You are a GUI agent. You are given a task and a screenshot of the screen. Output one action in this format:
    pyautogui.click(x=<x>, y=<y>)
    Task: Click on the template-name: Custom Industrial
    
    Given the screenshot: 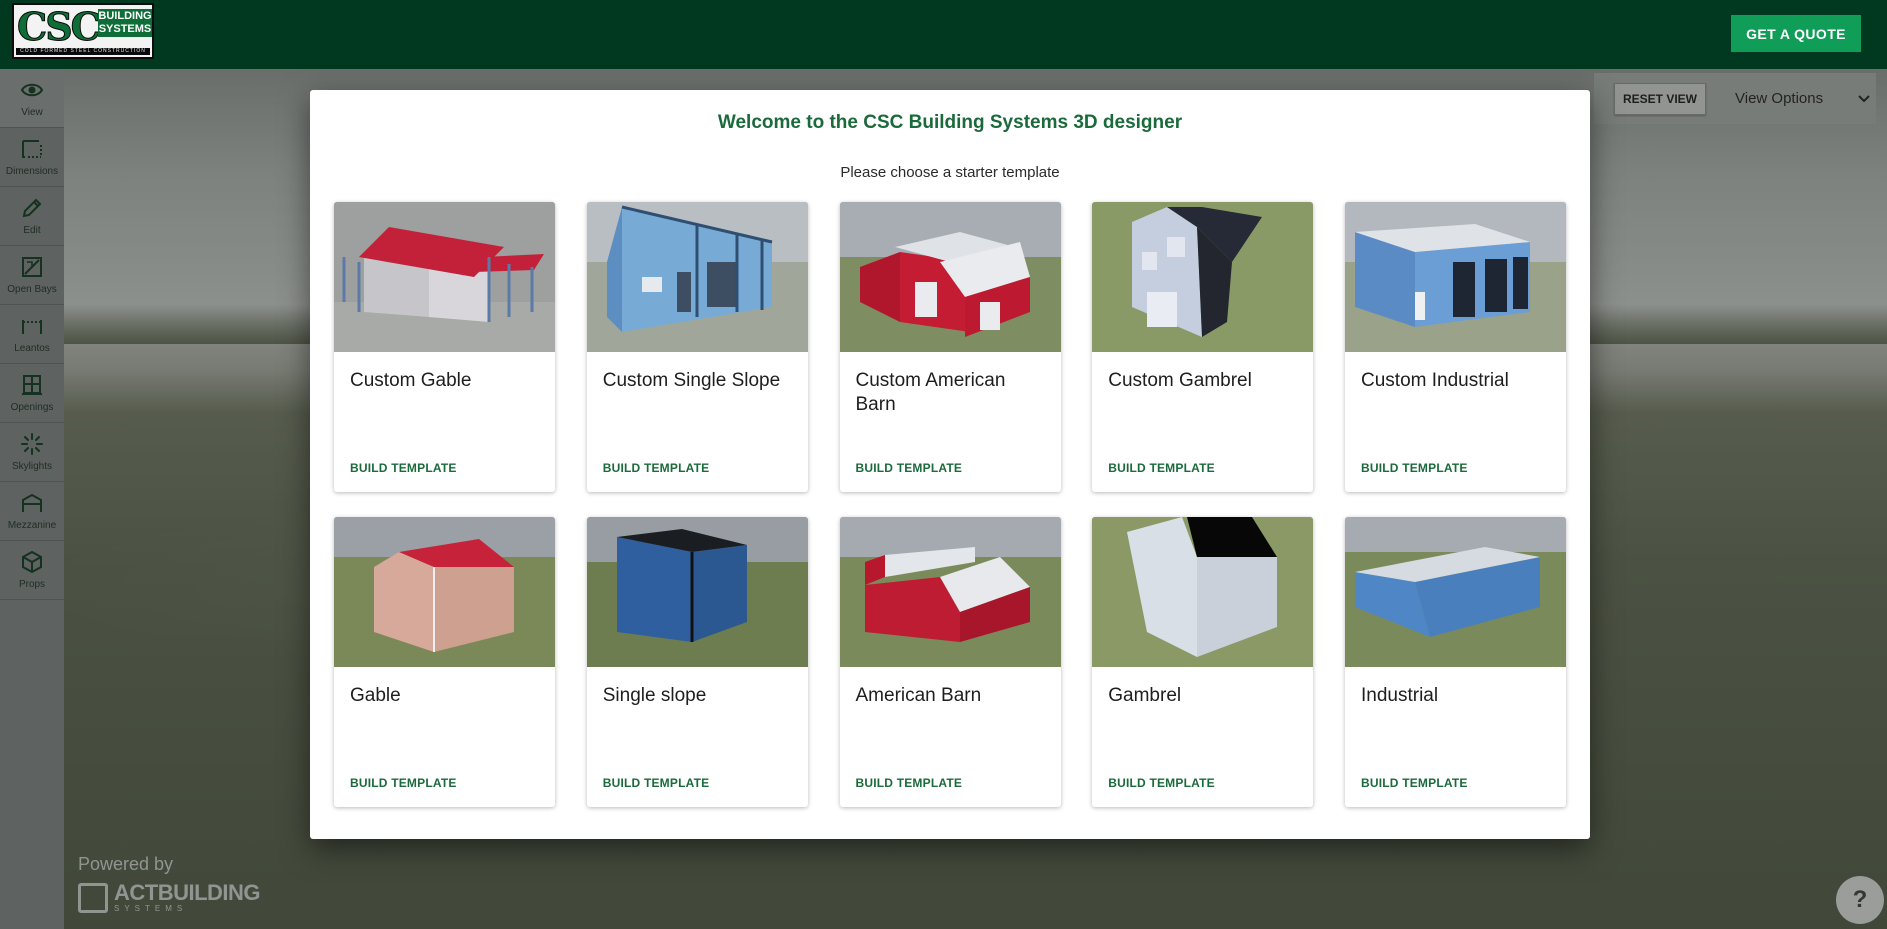 What is the action you would take?
    pyautogui.click(x=1435, y=380)
    